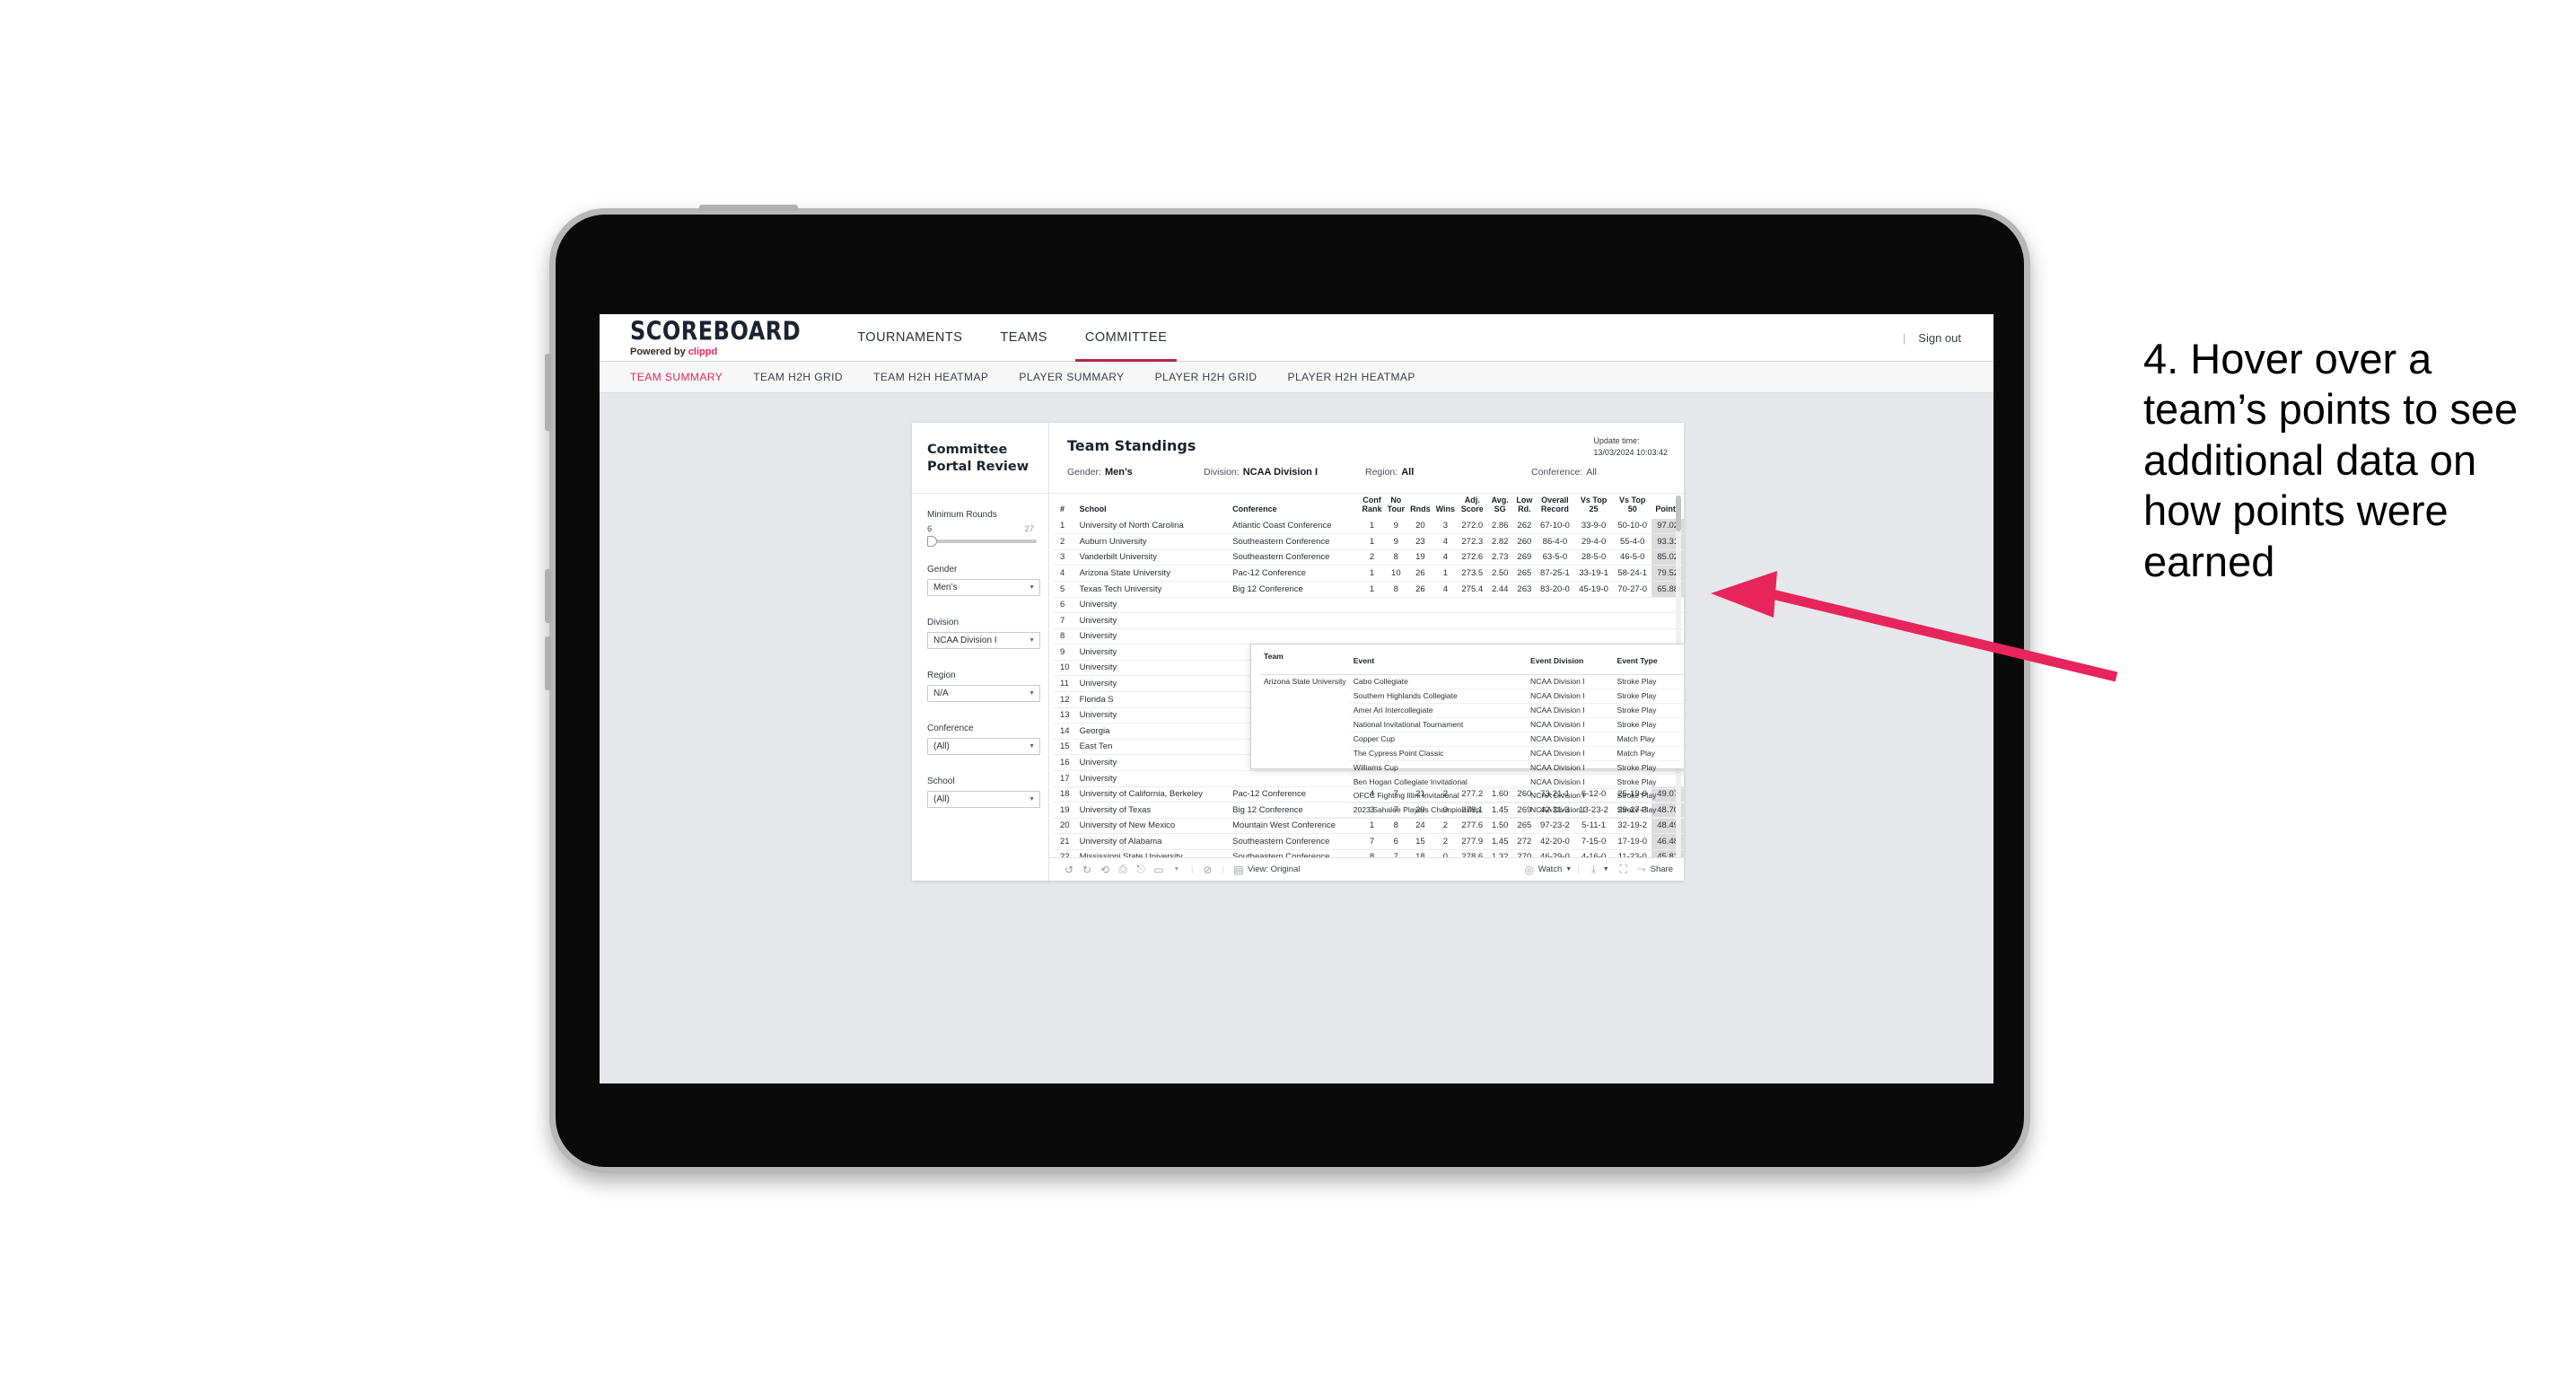 This screenshot has height=1386, width=2576. What do you see at coordinates (1063, 557) in the screenshot?
I see `cell-rank: 3` at bounding box center [1063, 557].